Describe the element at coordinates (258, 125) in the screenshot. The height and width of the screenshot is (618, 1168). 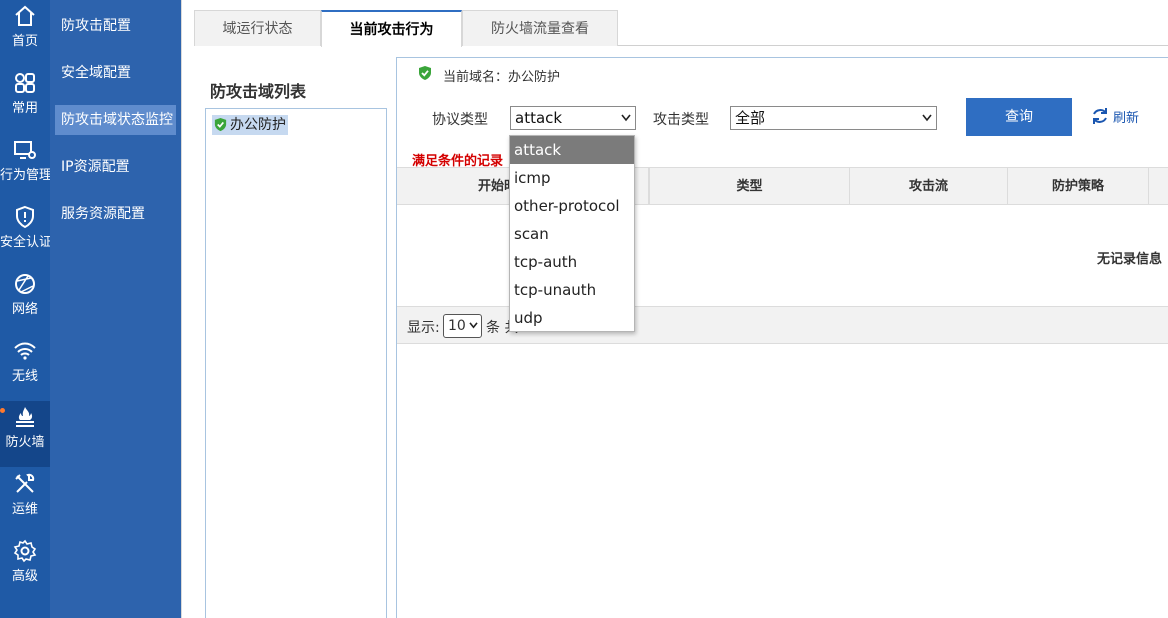
I see `domain-name: 办公防护` at that location.